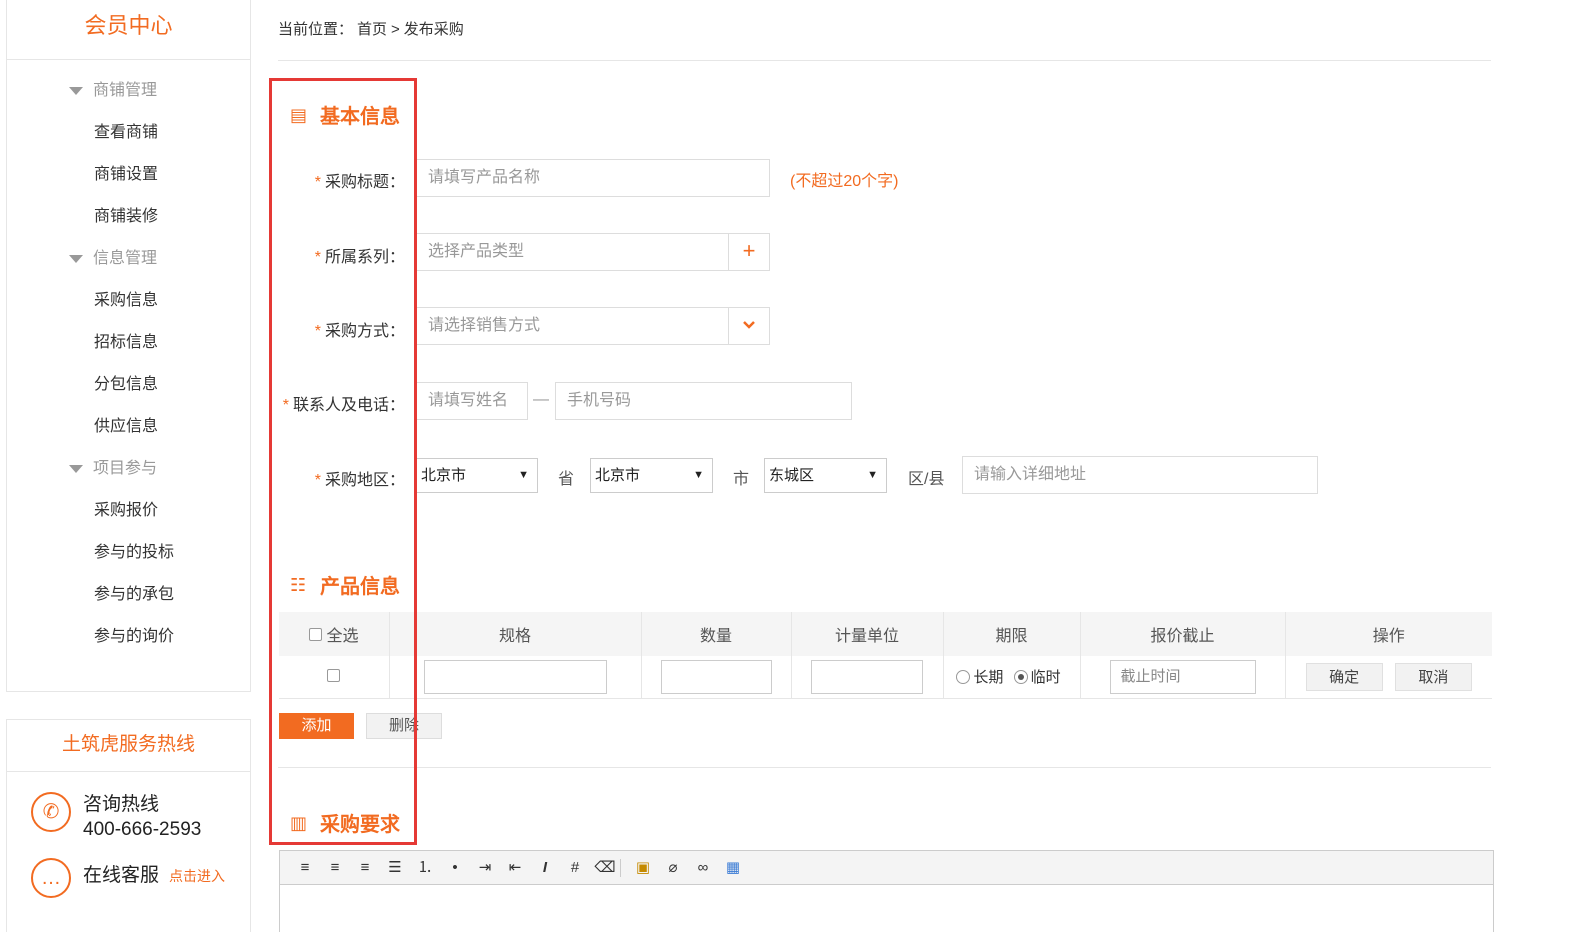  Describe the element at coordinates (299, 114) in the screenshot. I see `id-card-icon: ▤` at that location.